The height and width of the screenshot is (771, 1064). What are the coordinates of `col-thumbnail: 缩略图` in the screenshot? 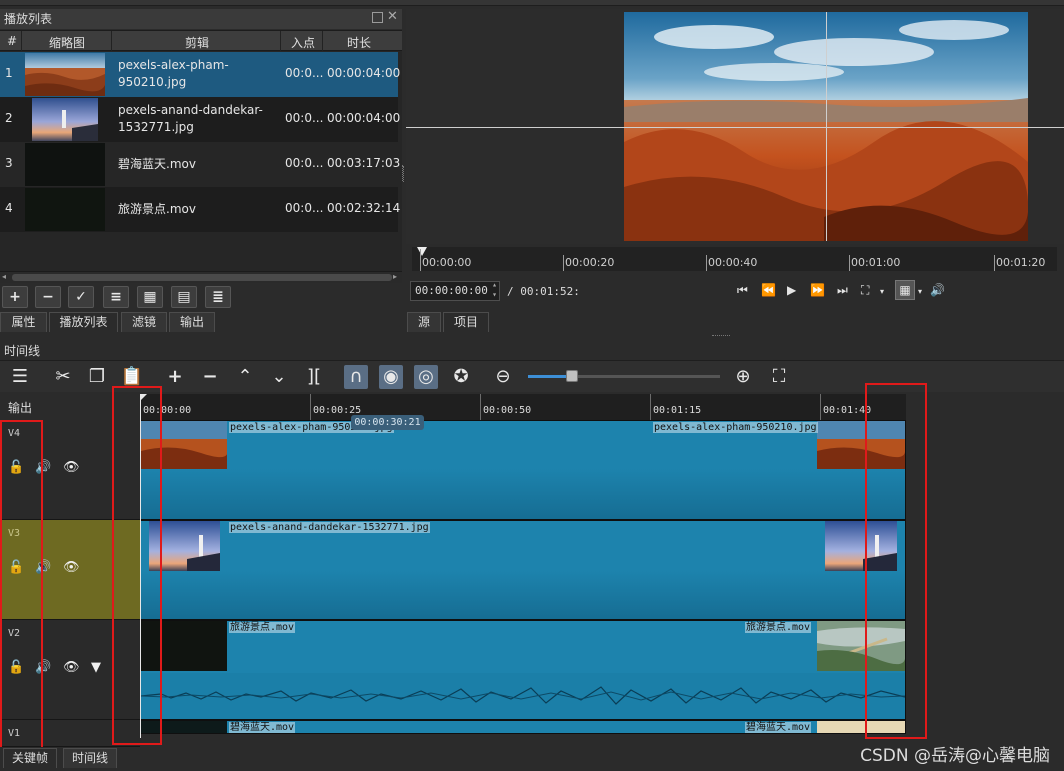 It's located at (67, 42).